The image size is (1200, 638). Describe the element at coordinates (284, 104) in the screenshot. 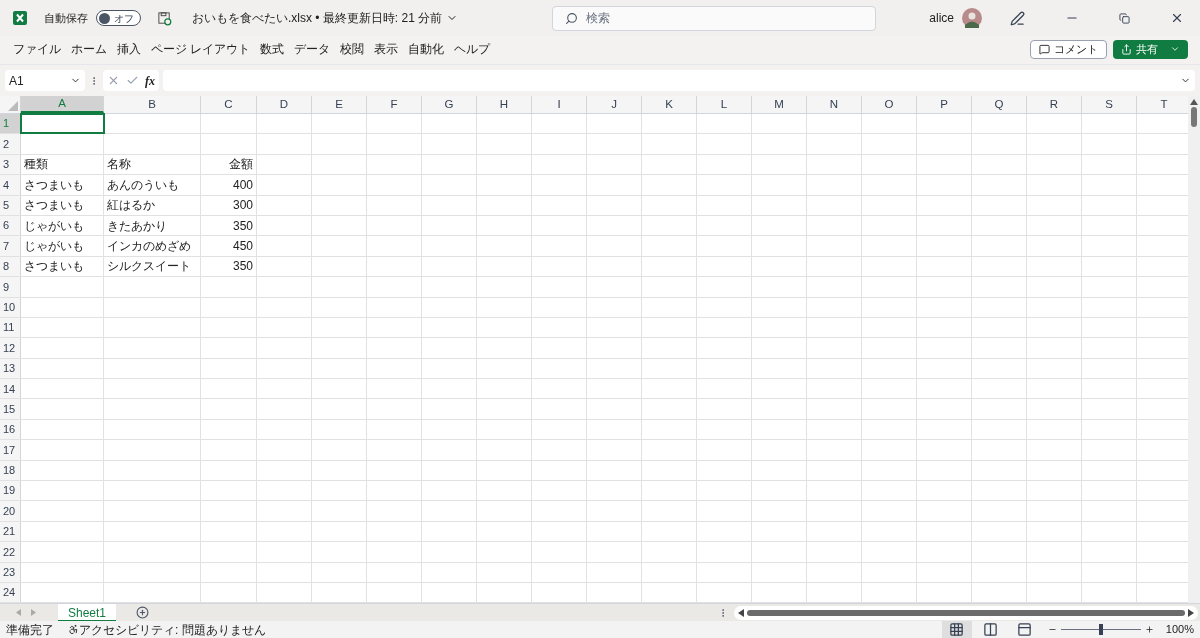

I see `column-header: D` at that location.